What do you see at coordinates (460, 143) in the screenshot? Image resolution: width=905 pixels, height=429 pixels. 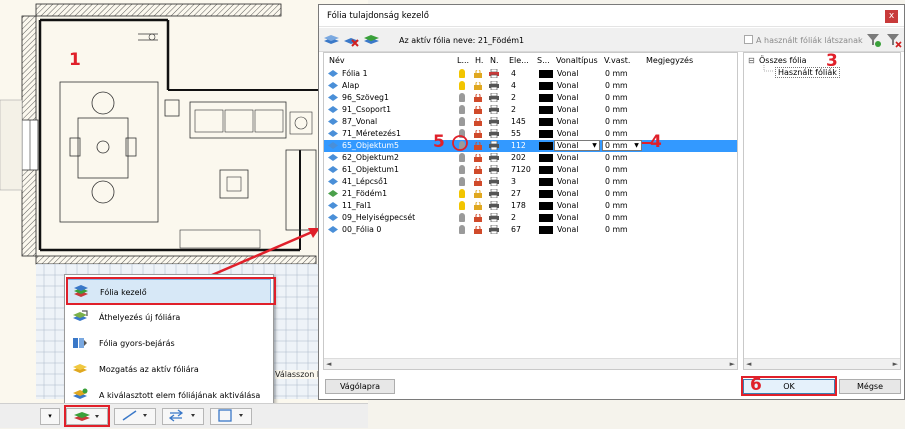 I see `annotation-circle-visibility` at bounding box center [460, 143].